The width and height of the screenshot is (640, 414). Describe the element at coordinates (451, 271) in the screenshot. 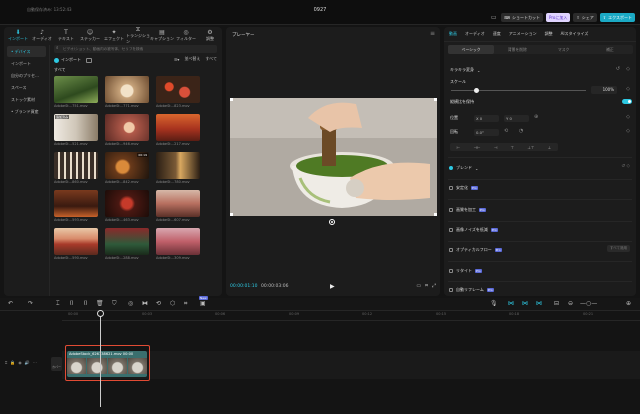

I see `retouch-checkbox` at that location.